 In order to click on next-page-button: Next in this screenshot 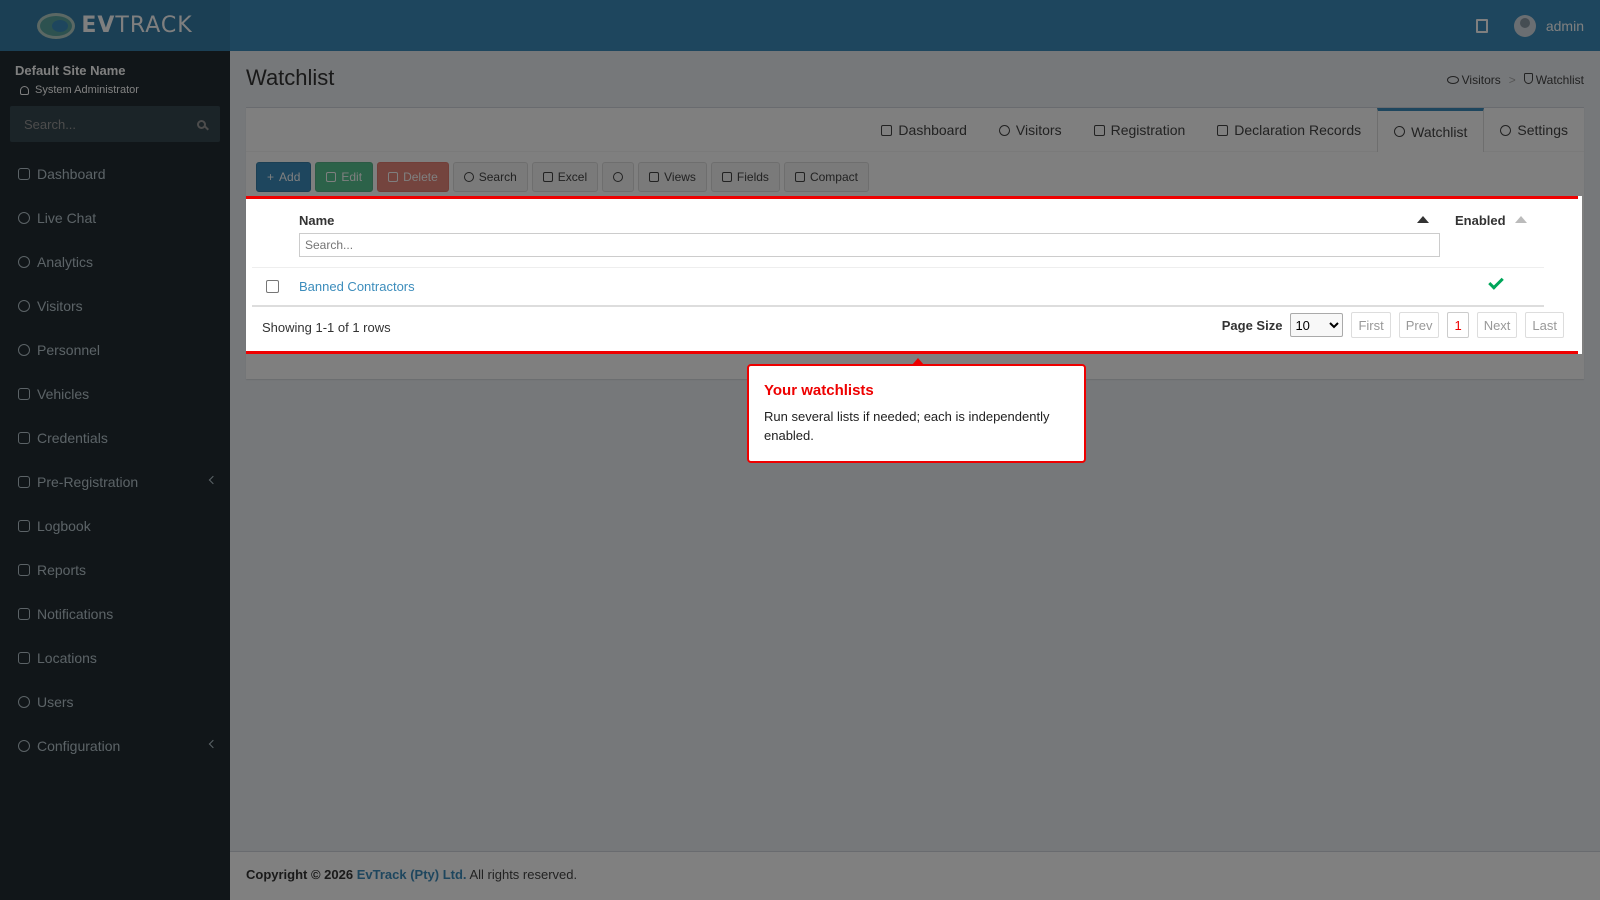, I will do `click(1497, 325)`.